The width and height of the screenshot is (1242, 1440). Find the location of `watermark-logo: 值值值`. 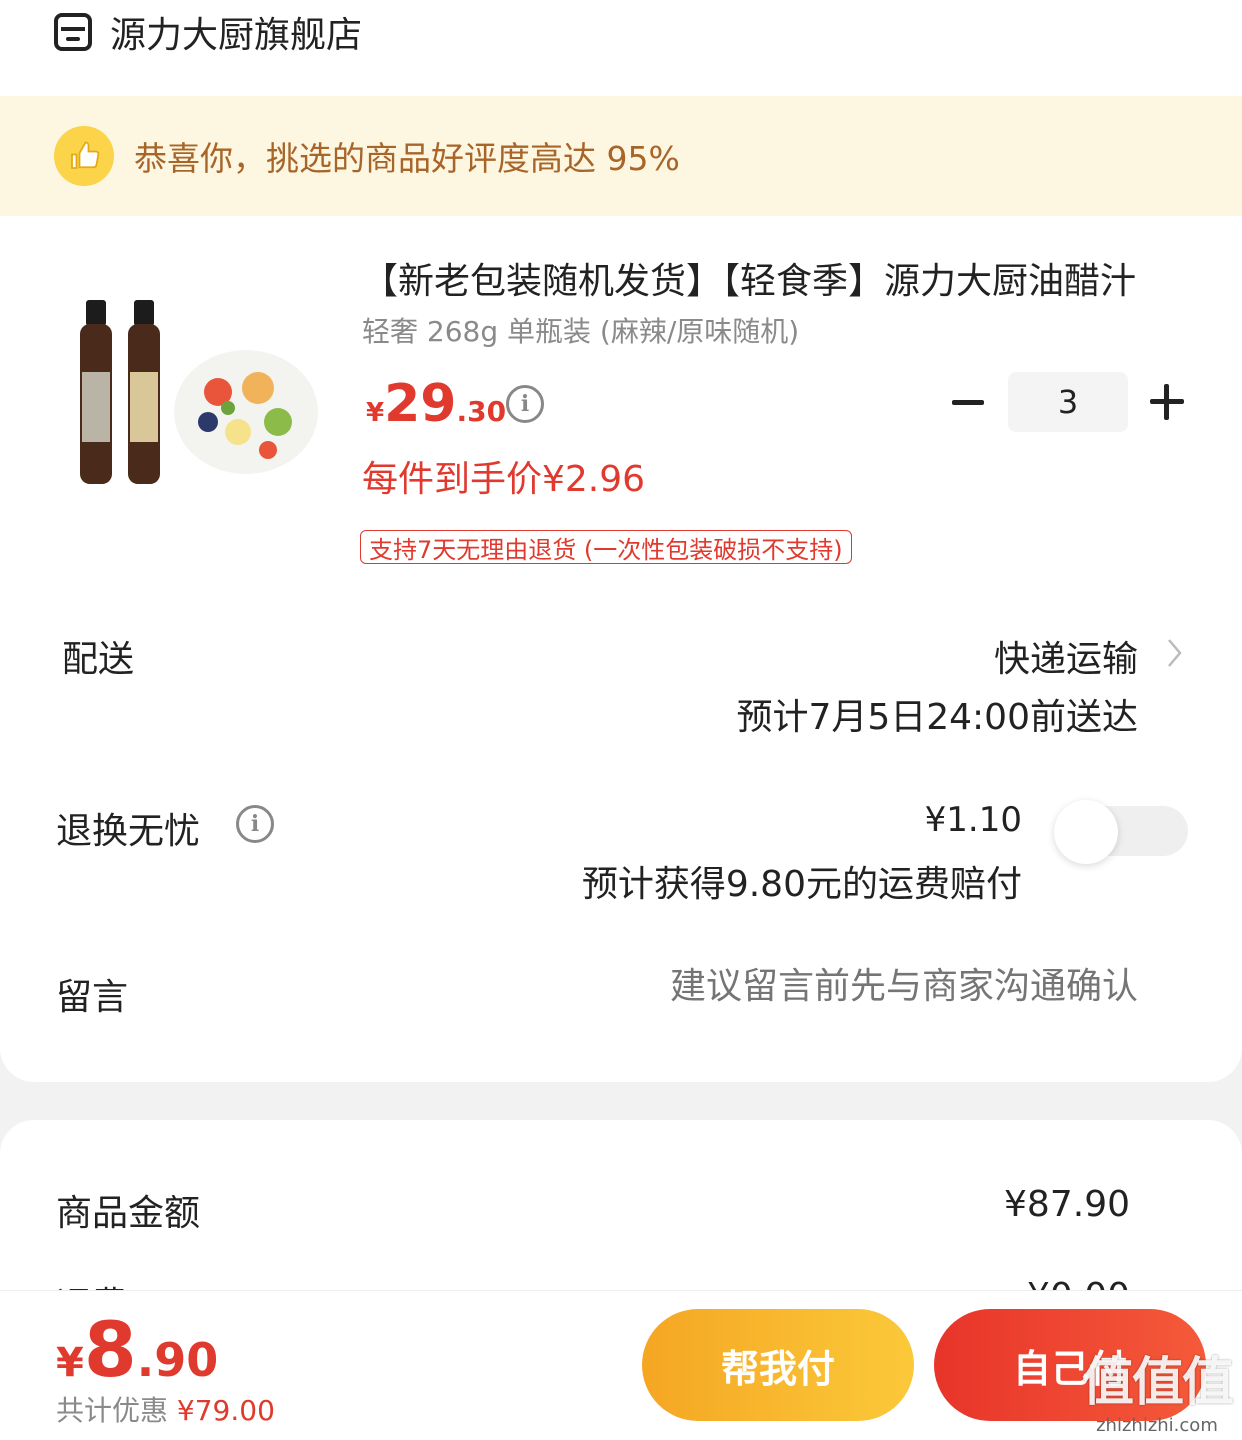

watermark-logo: 值值值 is located at coordinates (1157, 1383).